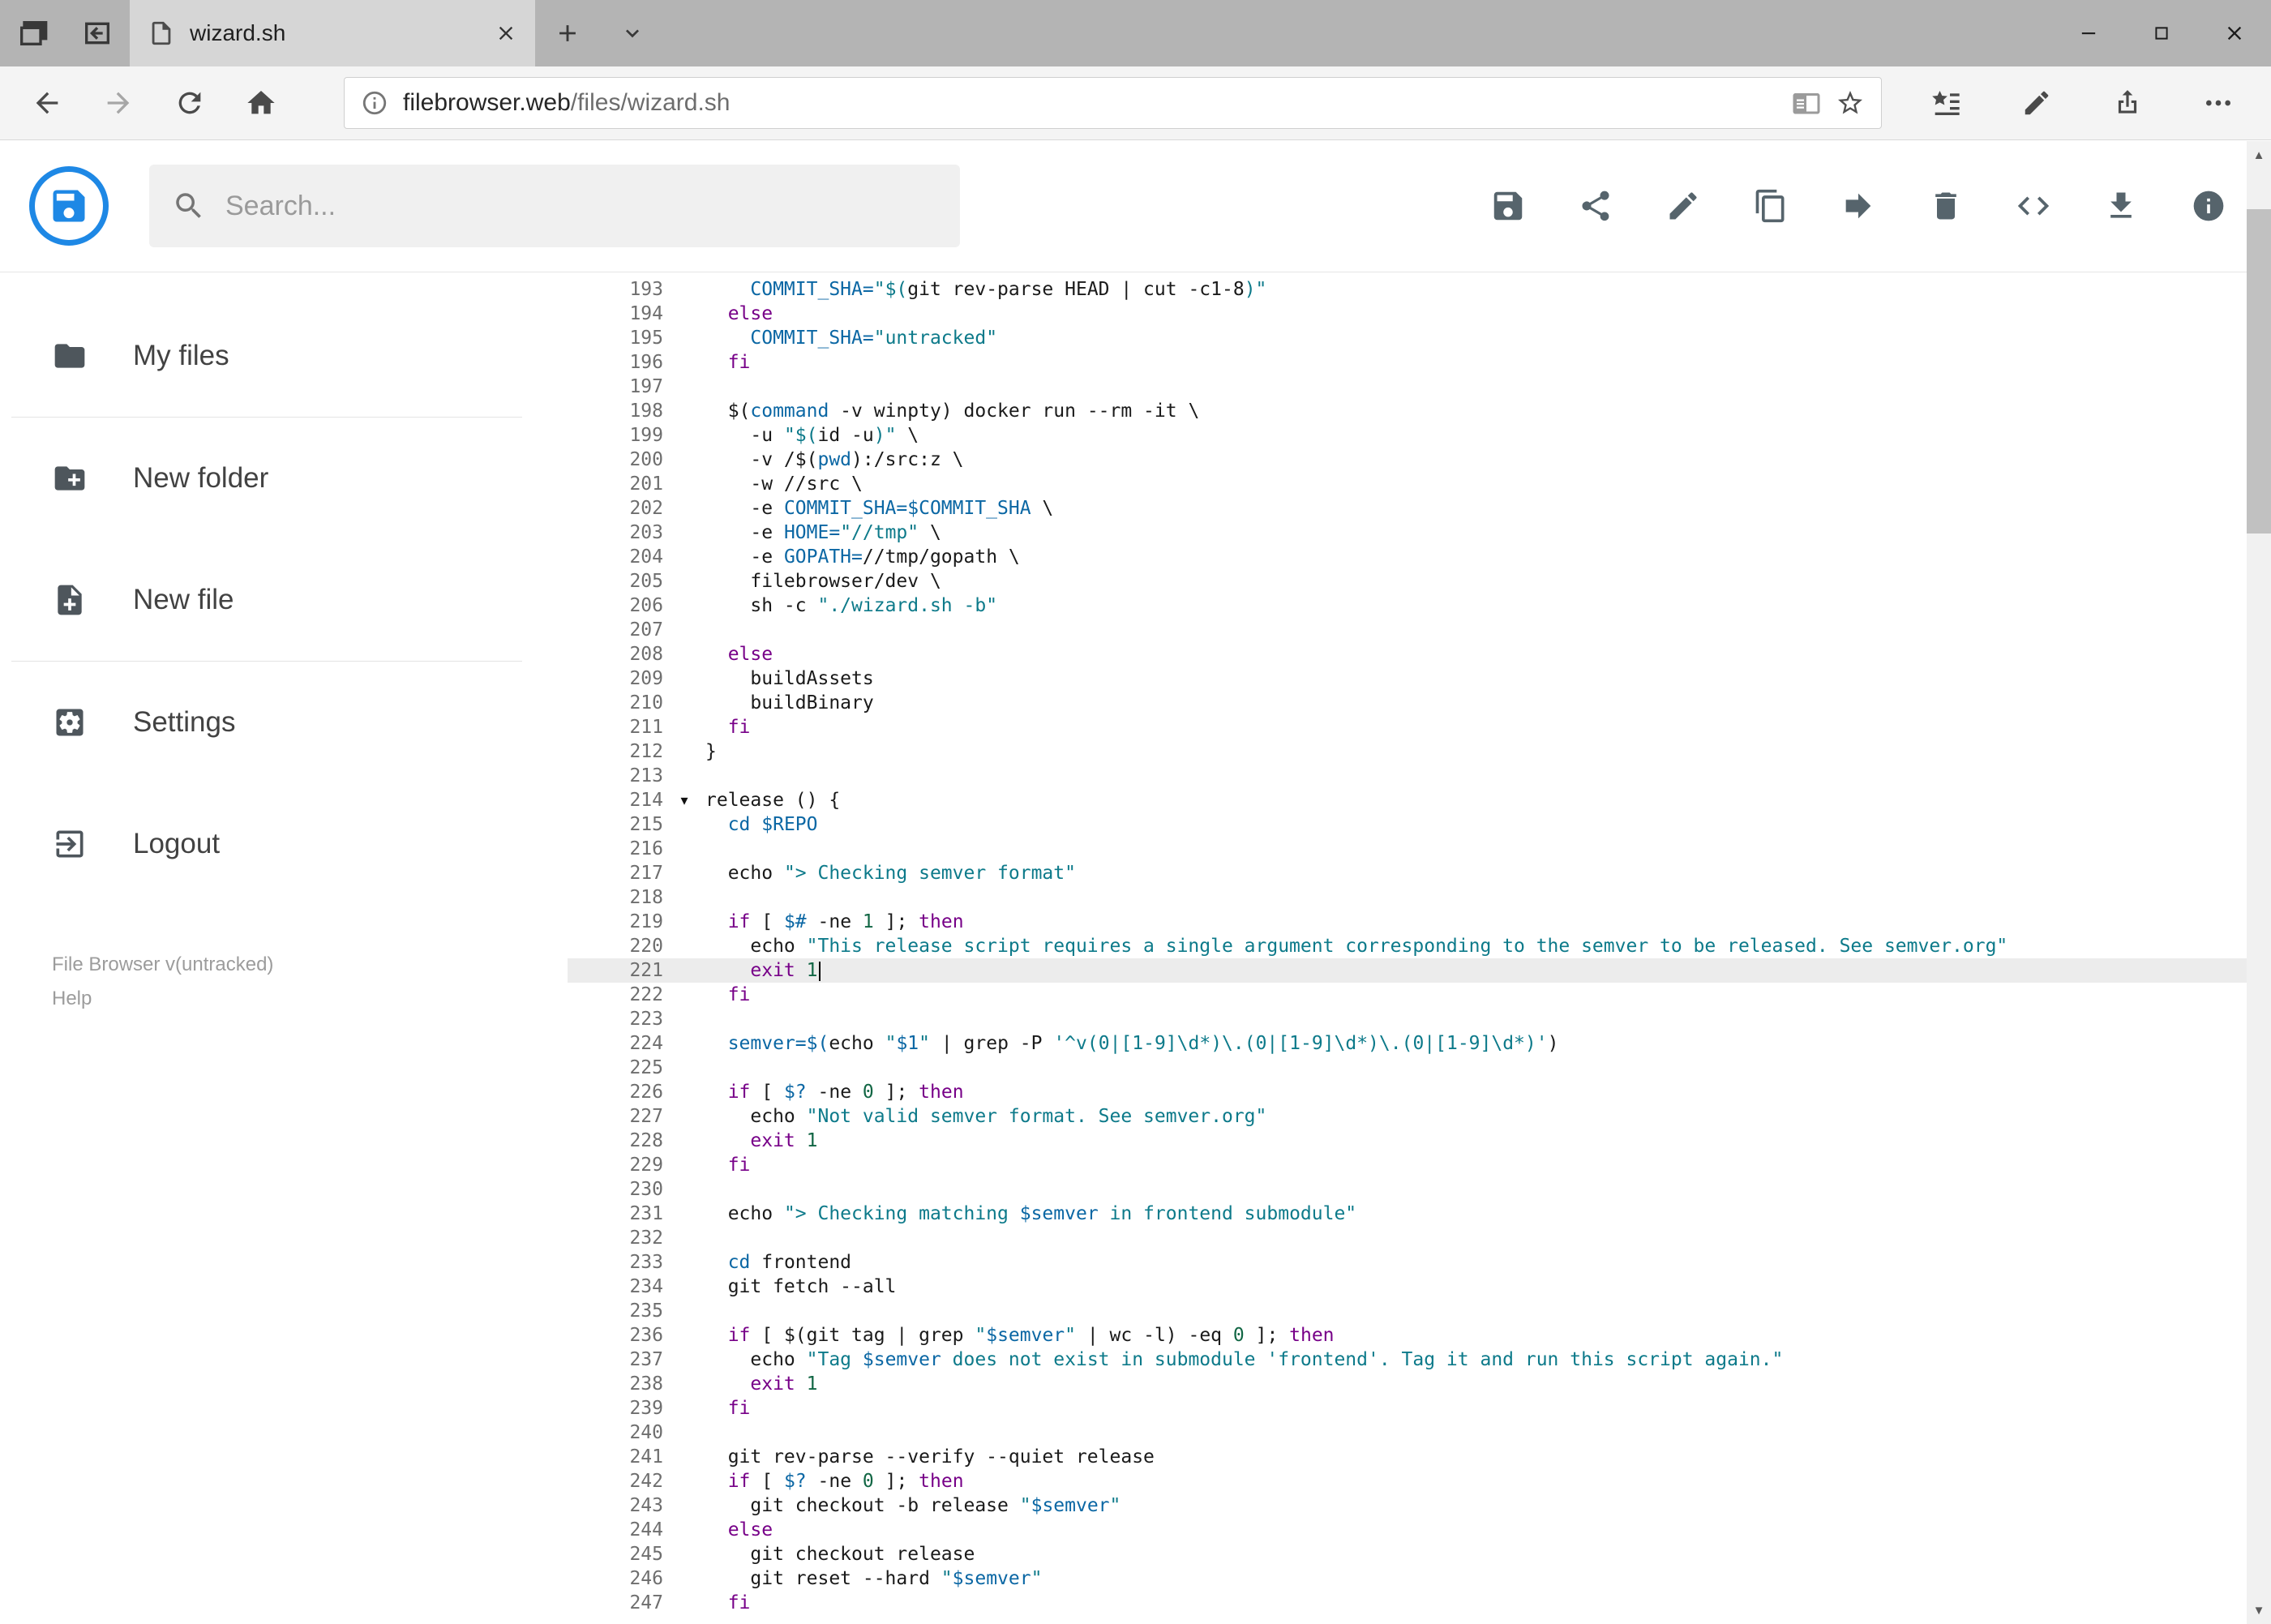  Describe the element at coordinates (2259, 371) in the screenshot. I see `scrollbar-thumb` at that location.